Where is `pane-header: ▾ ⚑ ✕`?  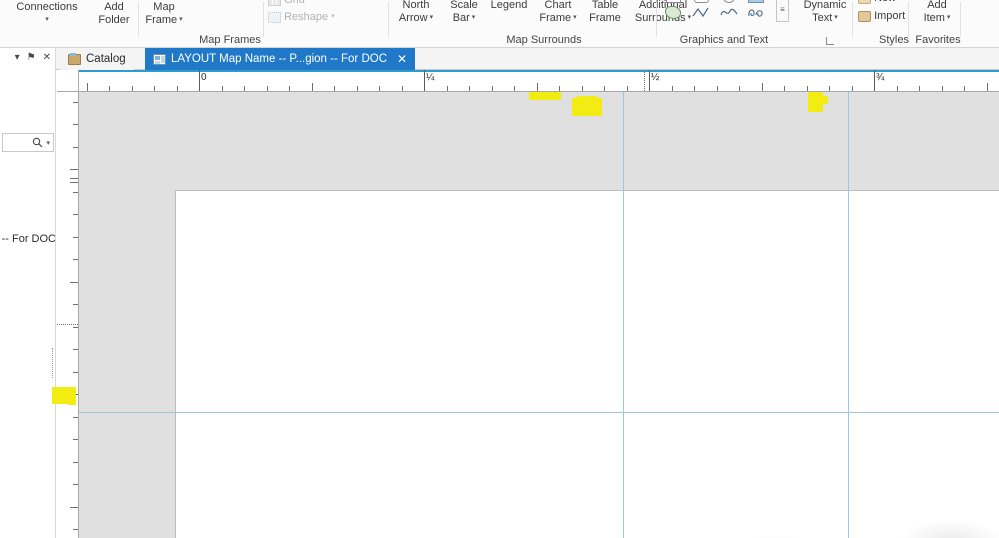
pane-header: ▾ ⚑ ✕ is located at coordinates (27, 57).